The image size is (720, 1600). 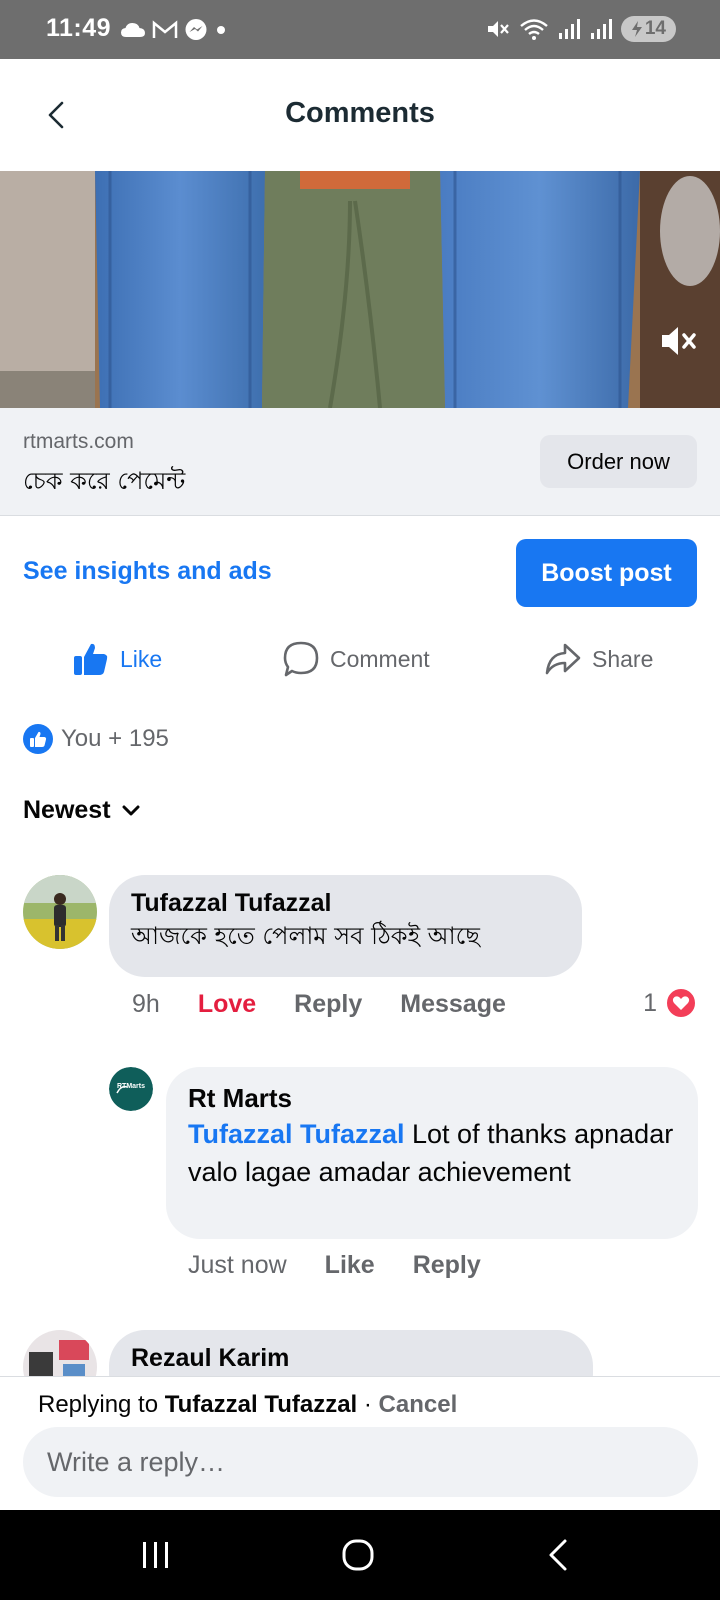 I want to click on status-left-icons, so click(x=174, y=30).